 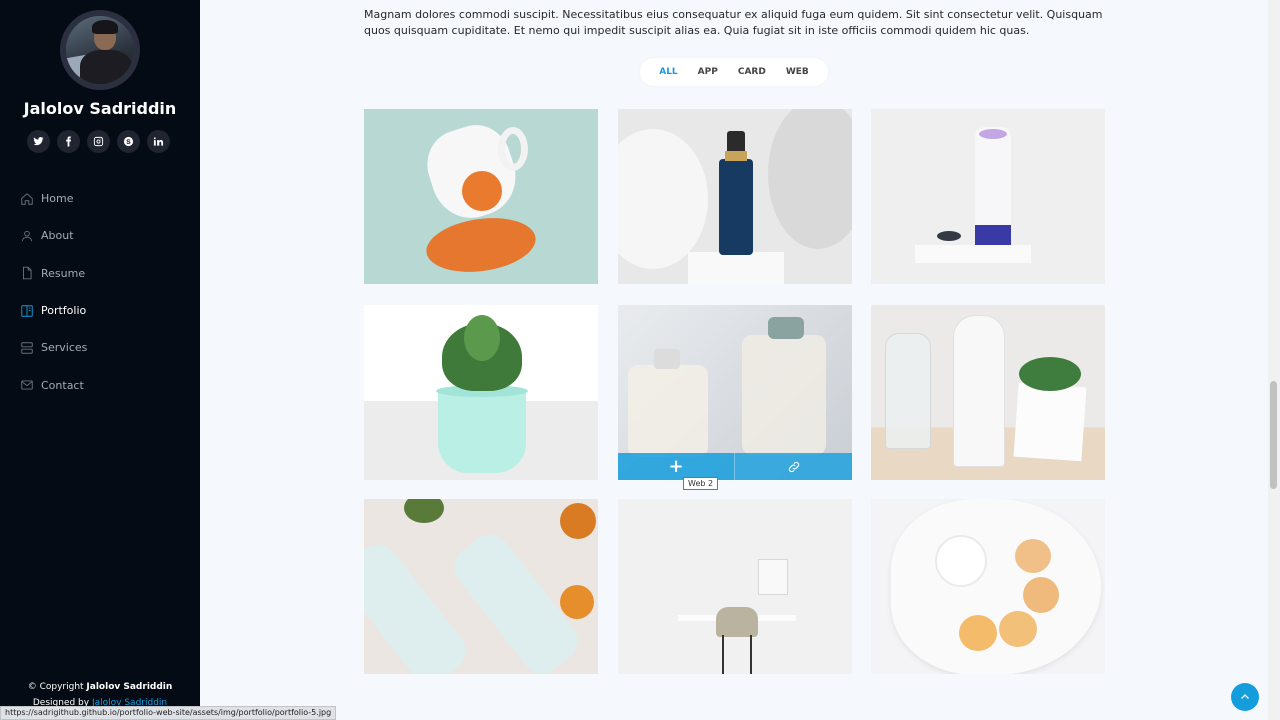 I want to click on nav-item-label: Services, so click(x=64, y=348).